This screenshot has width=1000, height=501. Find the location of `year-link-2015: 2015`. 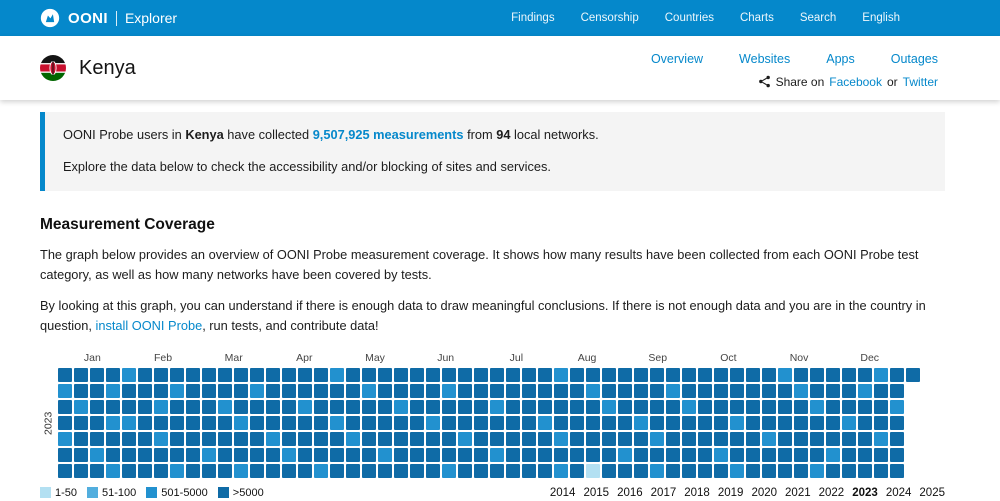

year-link-2015: 2015 is located at coordinates (596, 493).